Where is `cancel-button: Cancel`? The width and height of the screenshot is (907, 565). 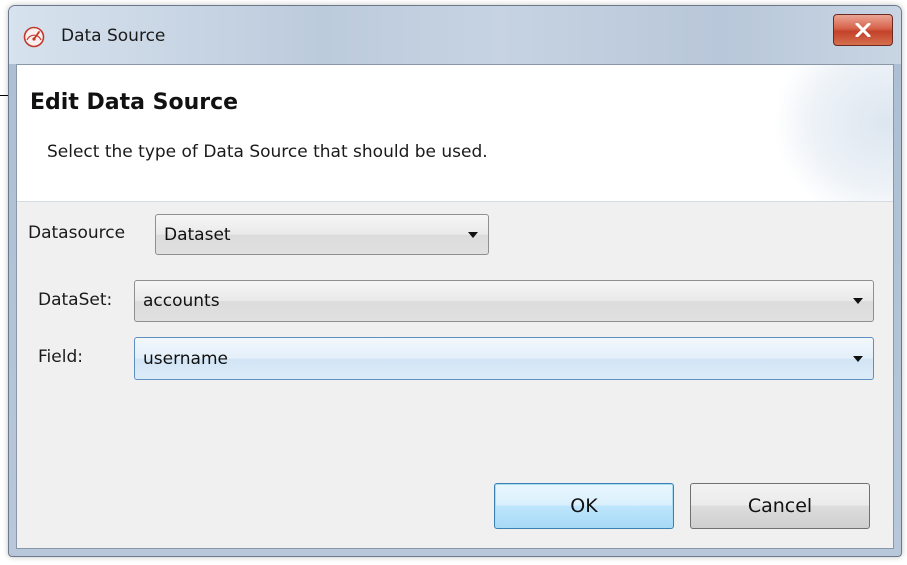 cancel-button: Cancel is located at coordinates (780, 506).